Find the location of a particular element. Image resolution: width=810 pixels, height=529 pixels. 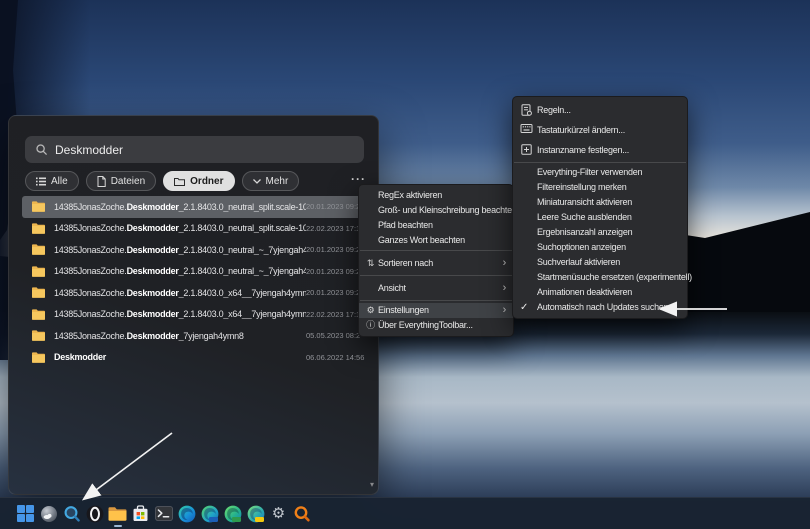

taskbar-edge-button is located at coordinates (186, 514).